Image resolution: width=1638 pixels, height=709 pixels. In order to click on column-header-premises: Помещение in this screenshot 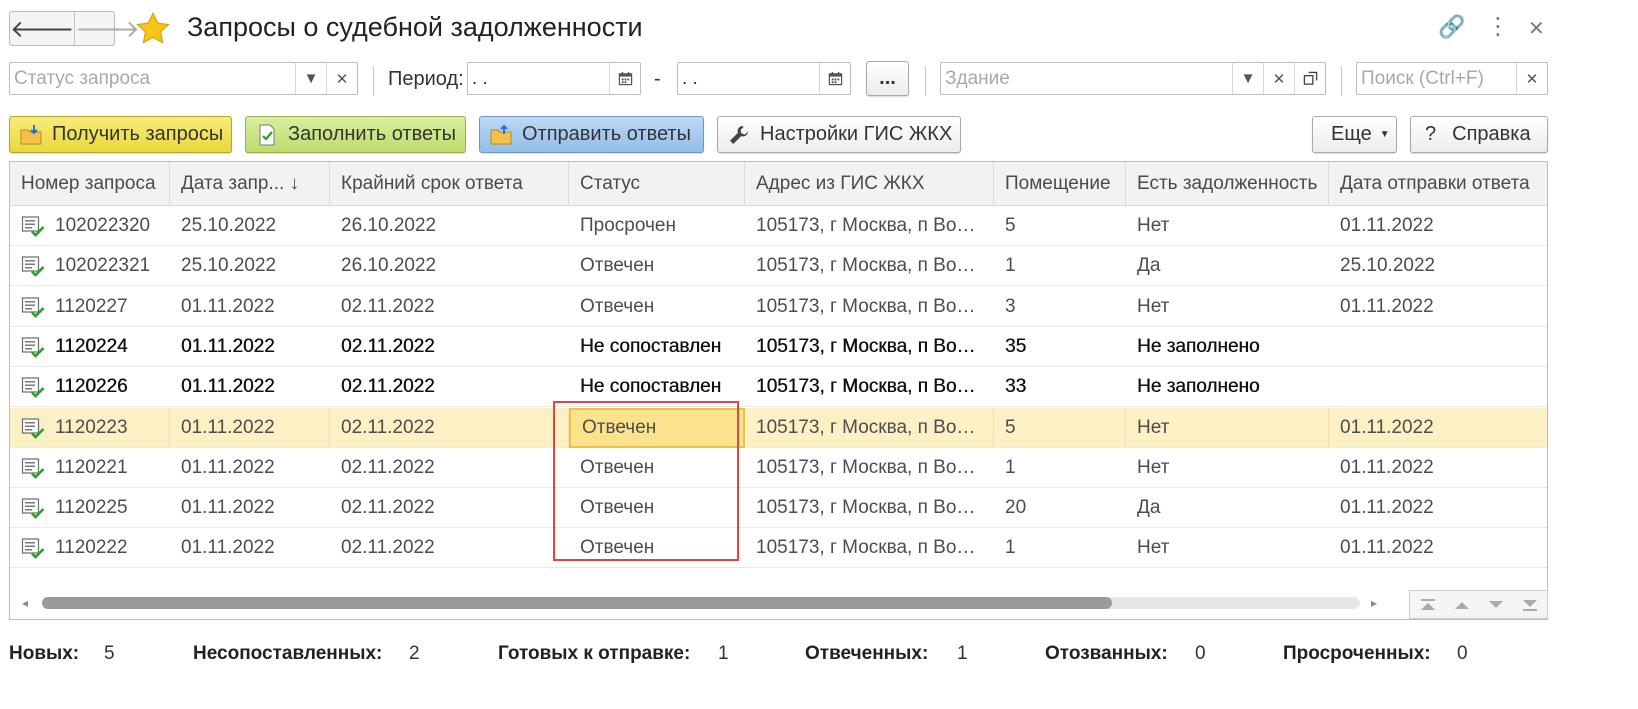, I will do `click(1060, 184)`.